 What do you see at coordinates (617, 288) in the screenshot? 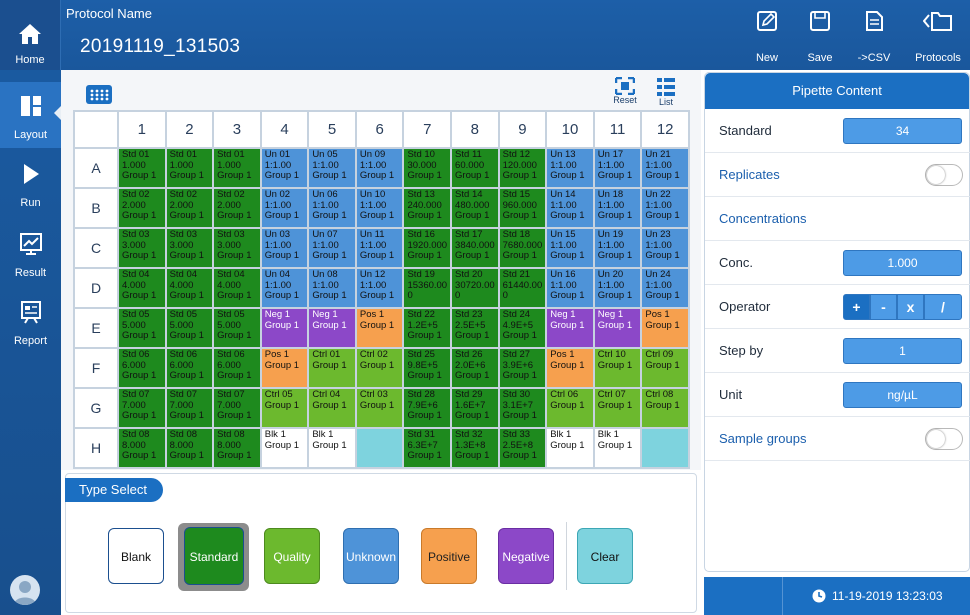
I see `plate-well: Un 20 1:1.00 Group 1` at bounding box center [617, 288].